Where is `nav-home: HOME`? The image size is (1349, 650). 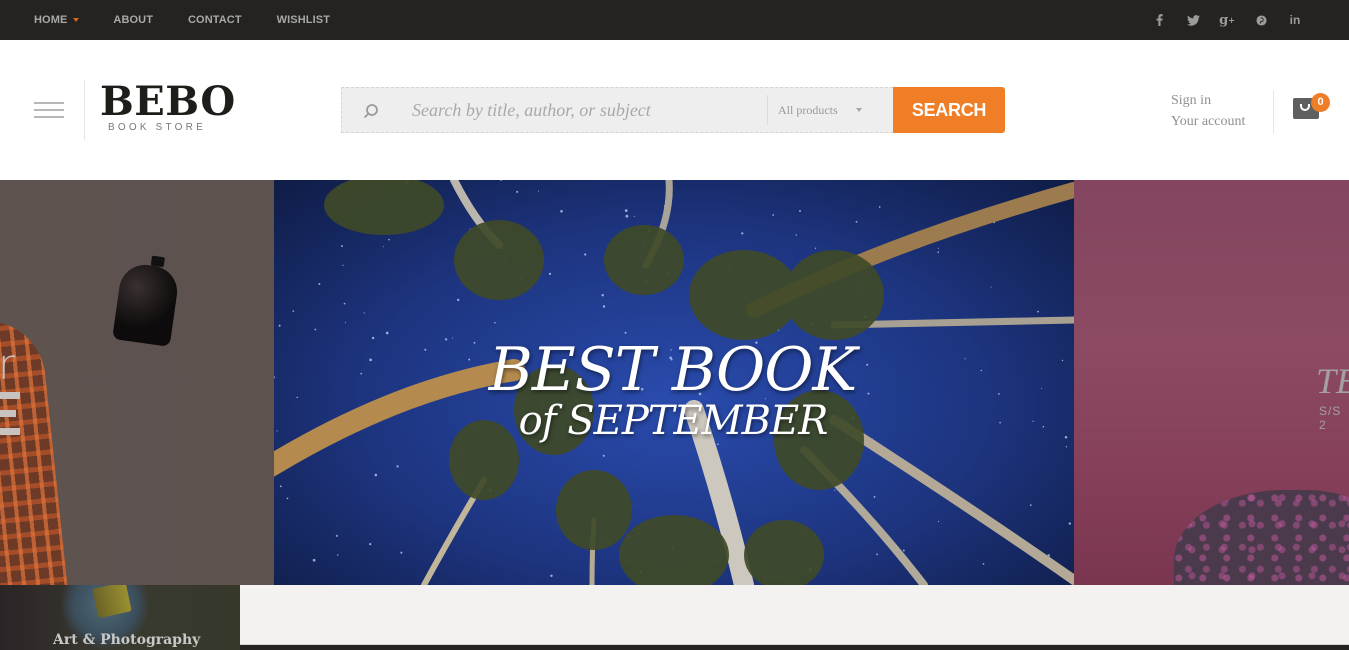 nav-home: HOME is located at coordinates (57, 20).